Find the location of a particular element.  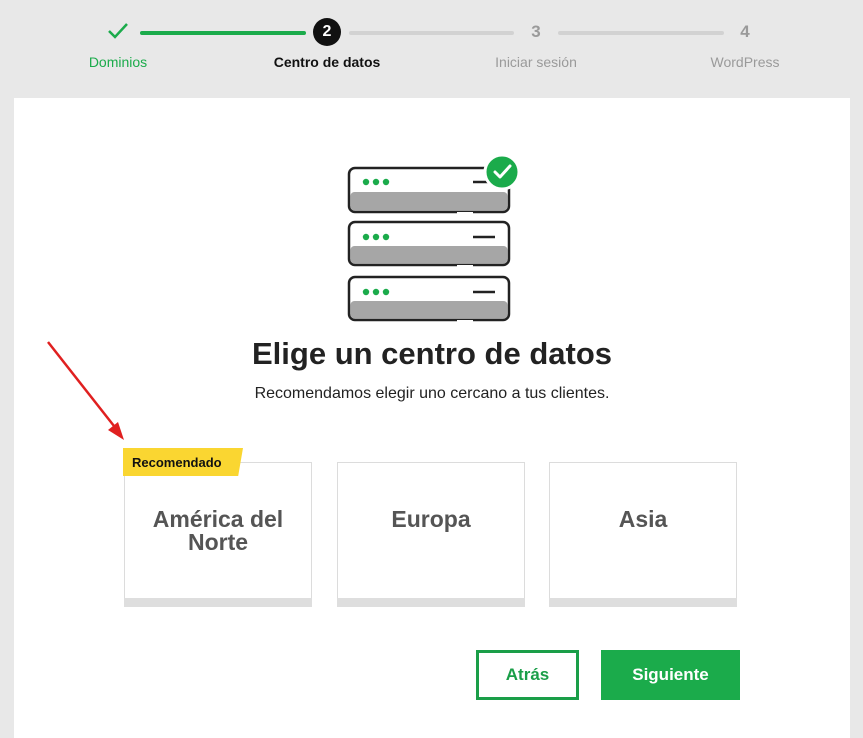

option-label: América del Norte is located at coordinates (218, 530).